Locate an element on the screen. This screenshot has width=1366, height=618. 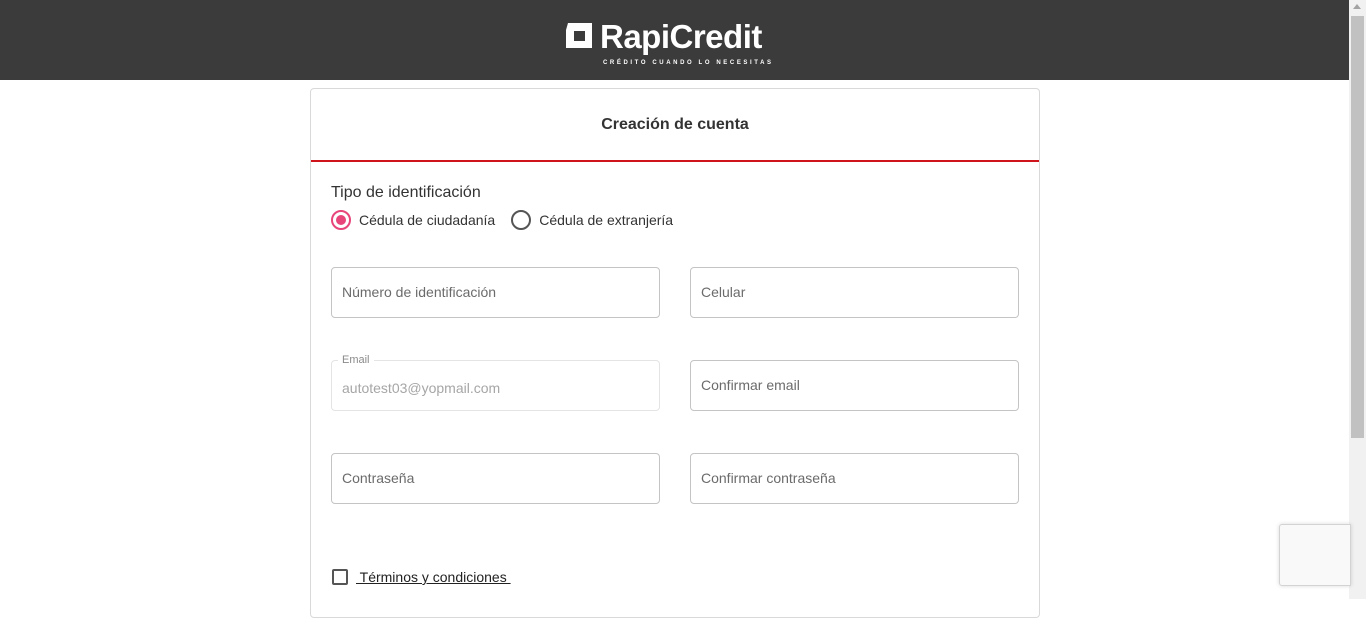
page-scrollbar is located at coordinates (1357, 299).